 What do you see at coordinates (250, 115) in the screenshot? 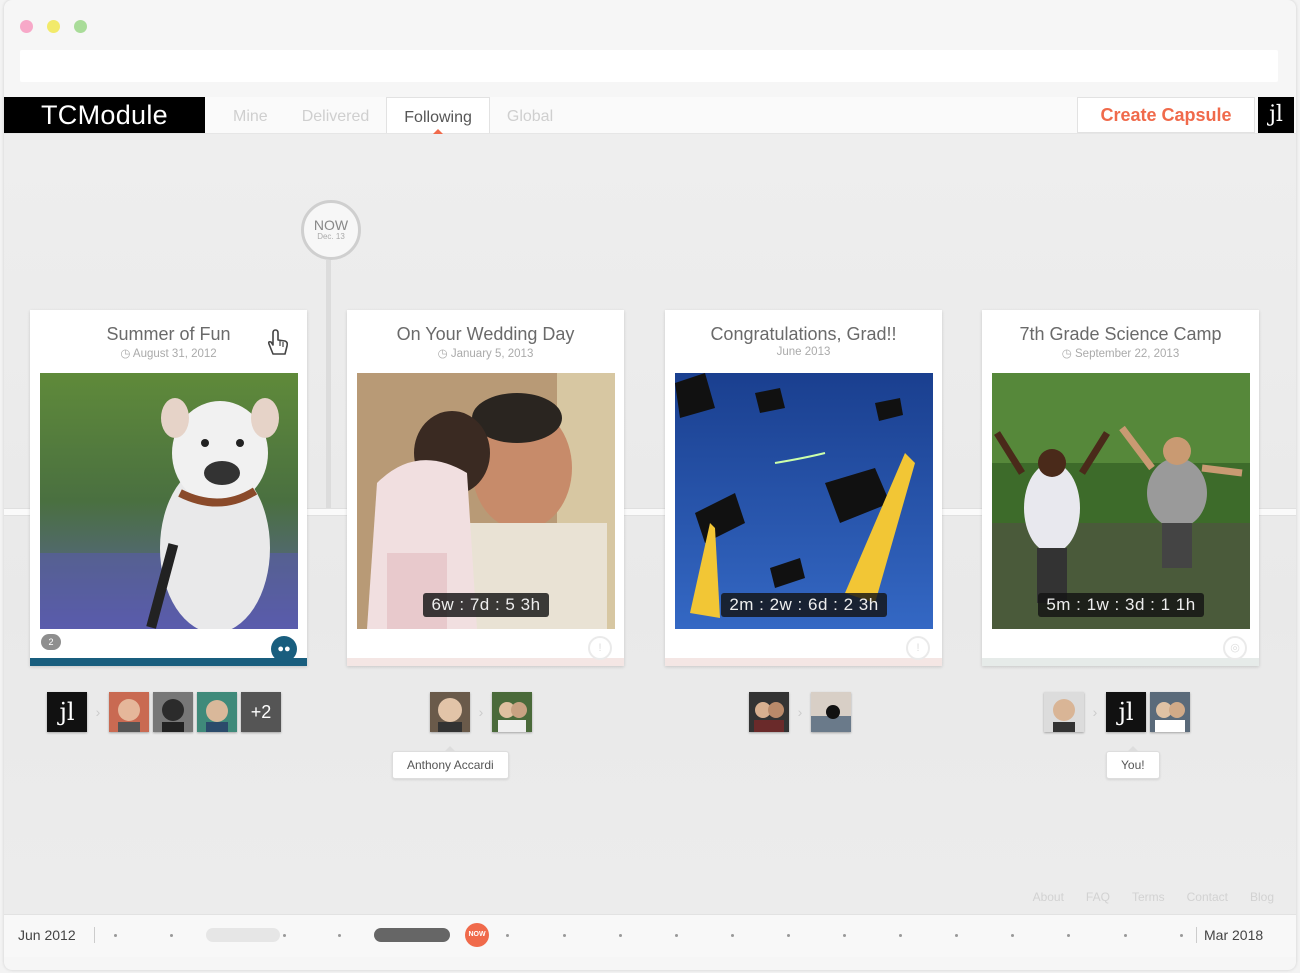
I see `tab-mine: Mine` at bounding box center [250, 115].